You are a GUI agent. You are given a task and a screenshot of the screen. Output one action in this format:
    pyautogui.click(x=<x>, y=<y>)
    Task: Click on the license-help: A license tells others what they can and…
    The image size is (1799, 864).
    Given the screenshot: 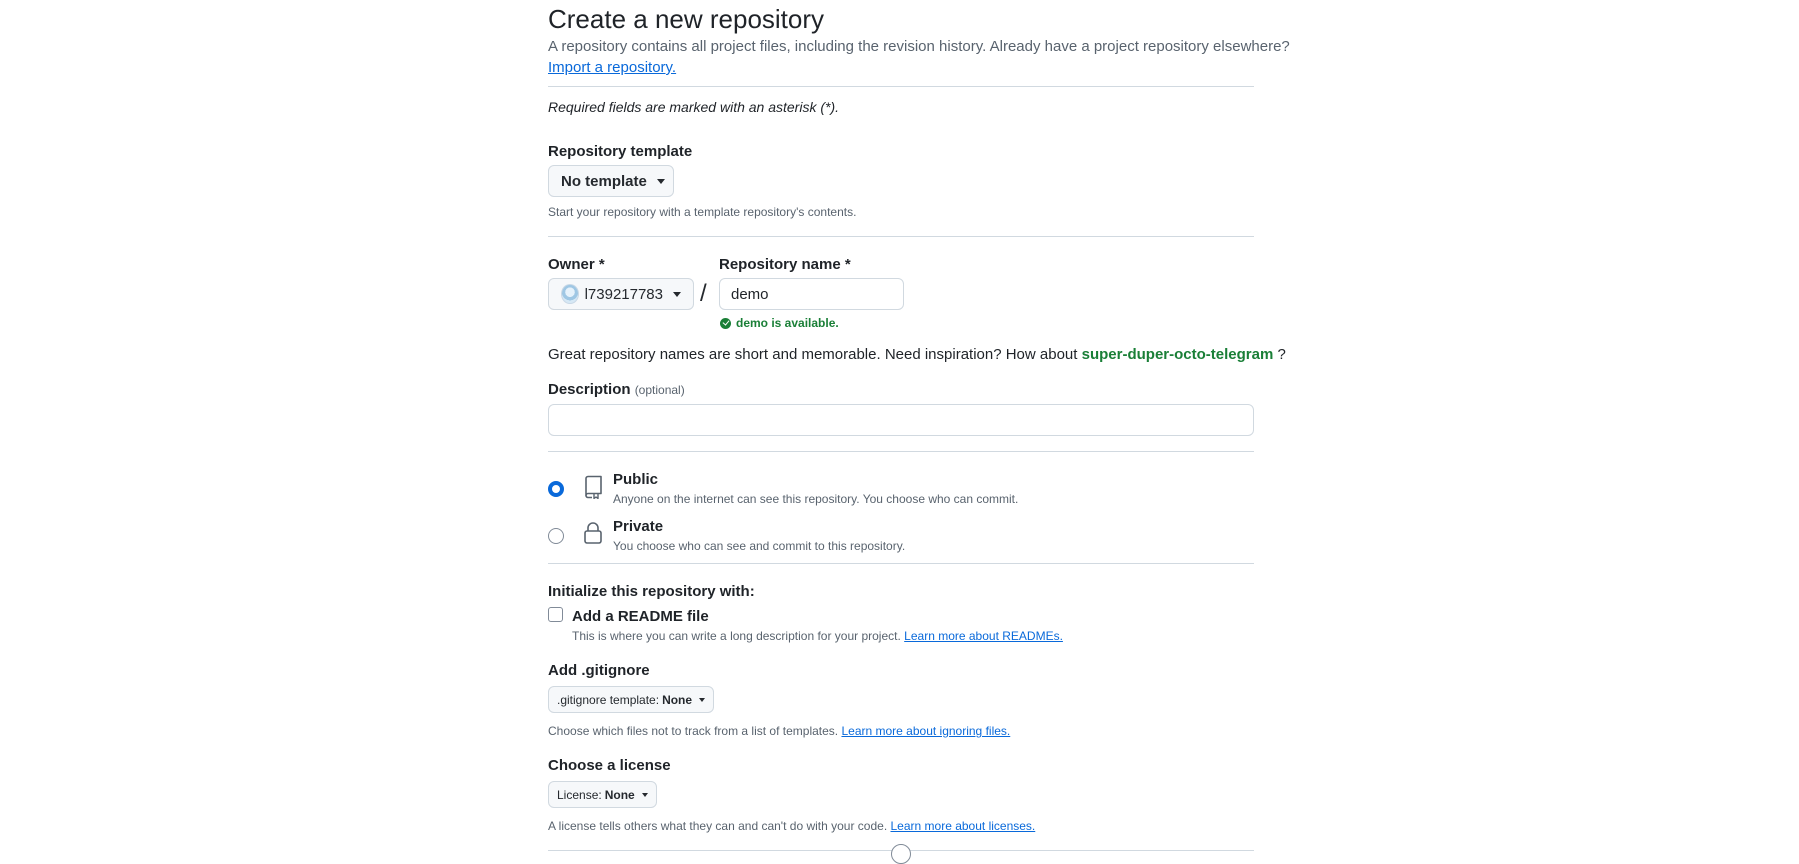 What is the action you would take?
    pyautogui.click(x=791, y=826)
    